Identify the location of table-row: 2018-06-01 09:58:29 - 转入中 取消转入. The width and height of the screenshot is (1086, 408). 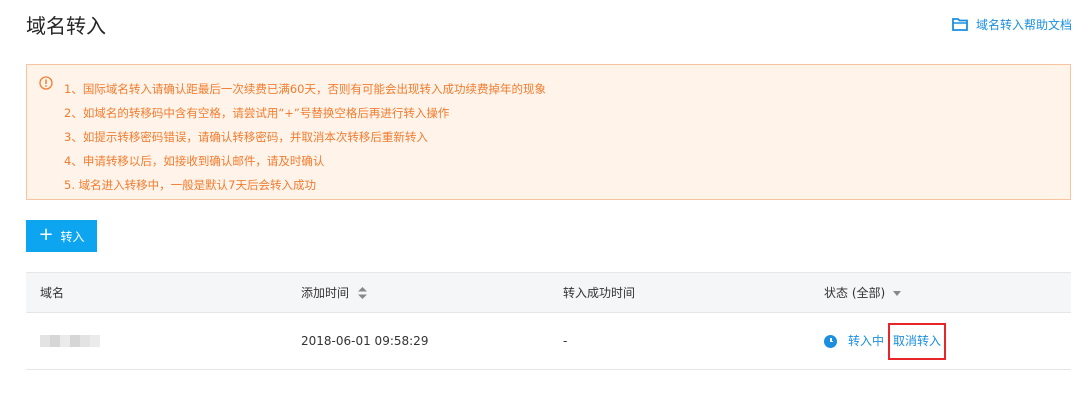
(548, 341).